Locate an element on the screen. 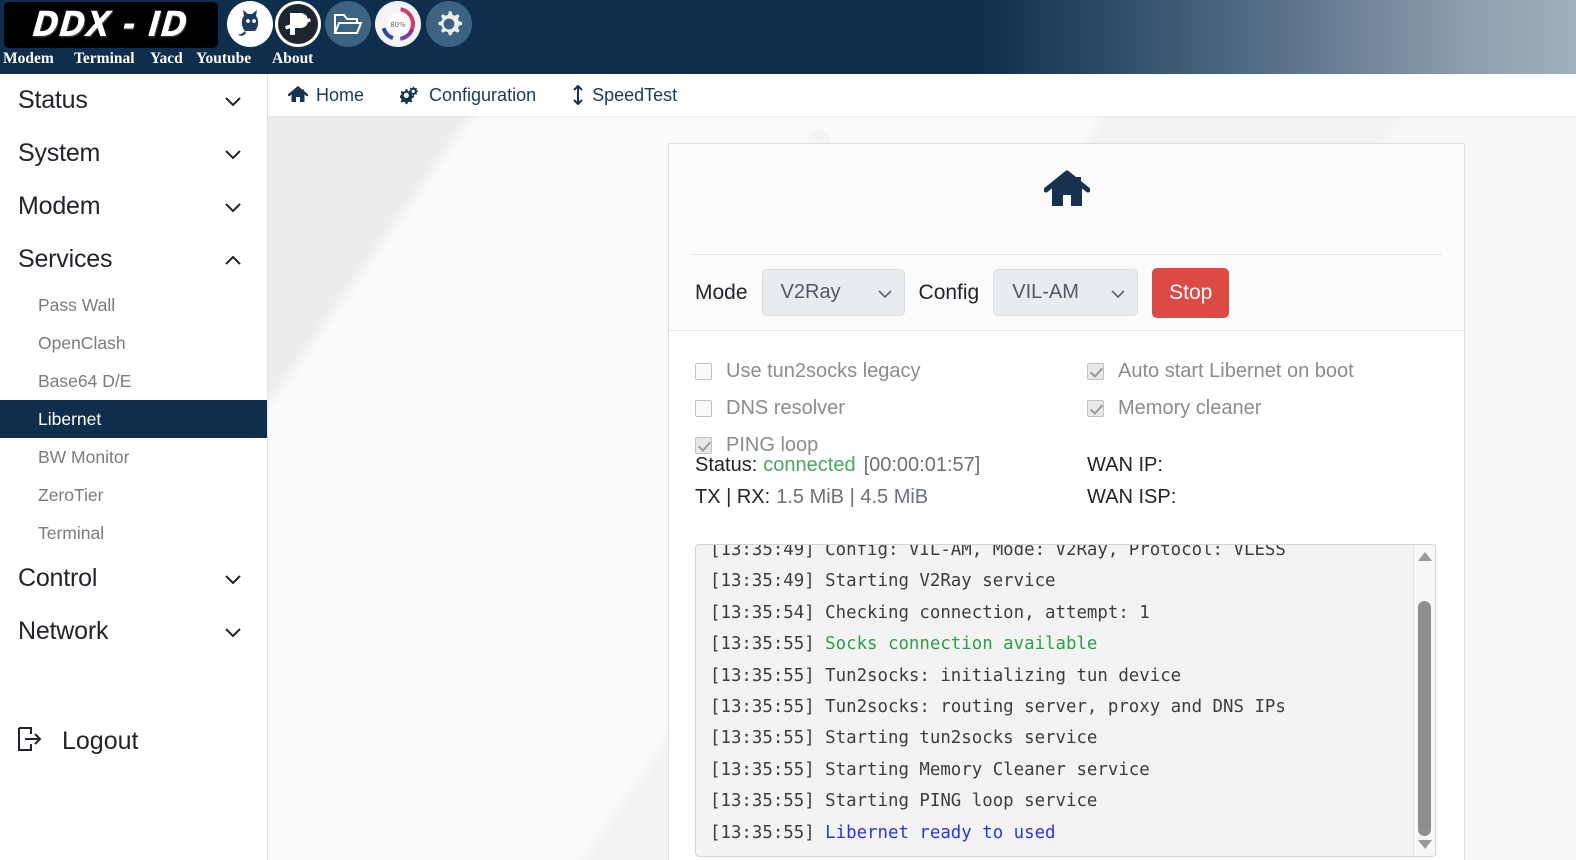 The image size is (1576, 860). header-nav-labels: Modem Terminal Yacd Youtube About is located at coordinates (240, 62).